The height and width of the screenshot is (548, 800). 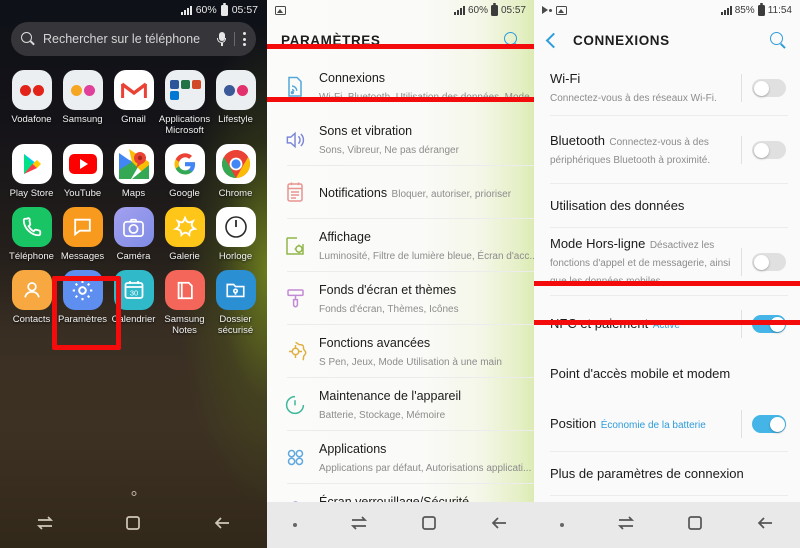 I want to click on bluetooth-toggle, so click(x=769, y=150).